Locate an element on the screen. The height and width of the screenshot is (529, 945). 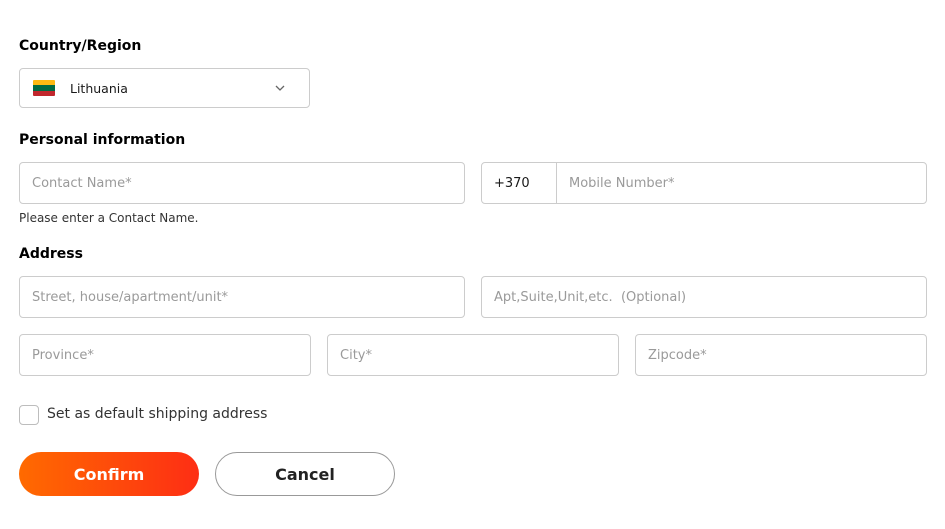
confirm-button: Confirm is located at coordinates (109, 474).